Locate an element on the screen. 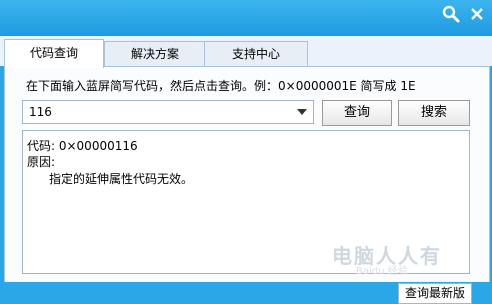 The width and height of the screenshot is (492, 304). tab-solutions: 解决方案 is located at coordinates (155, 53).